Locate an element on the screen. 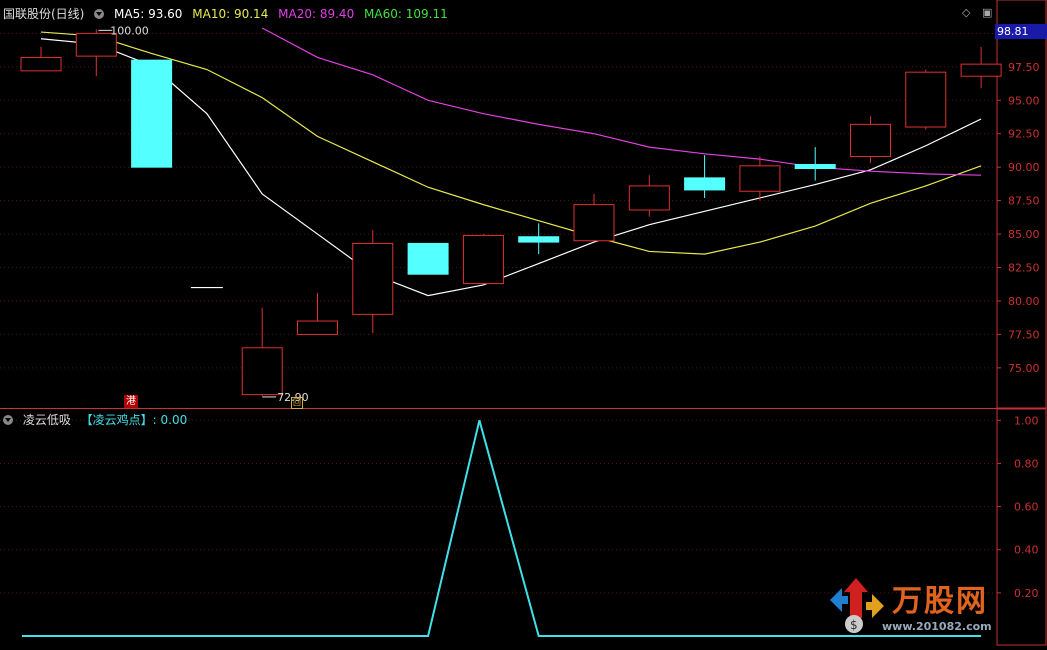 This screenshot has height=650, width=1047. y-tick-label: 75.00 is located at coordinates (1024, 368).